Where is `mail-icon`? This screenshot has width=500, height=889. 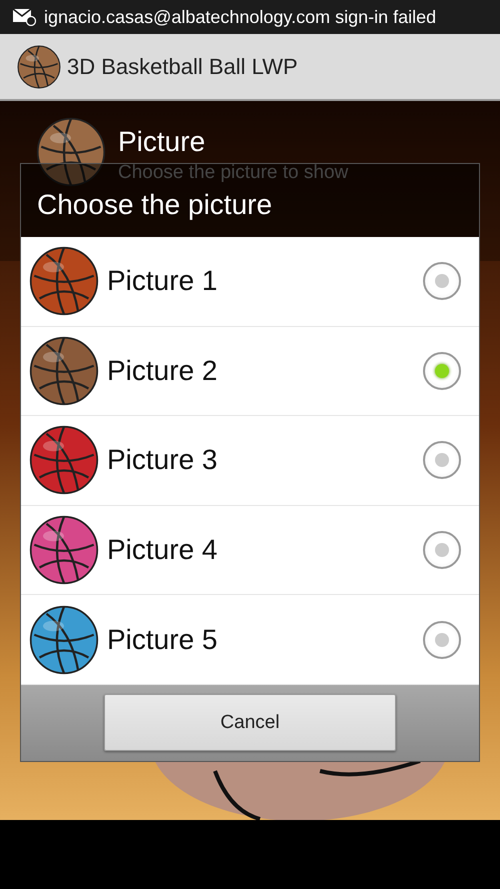
mail-icon is located at coordinates (24, 17).